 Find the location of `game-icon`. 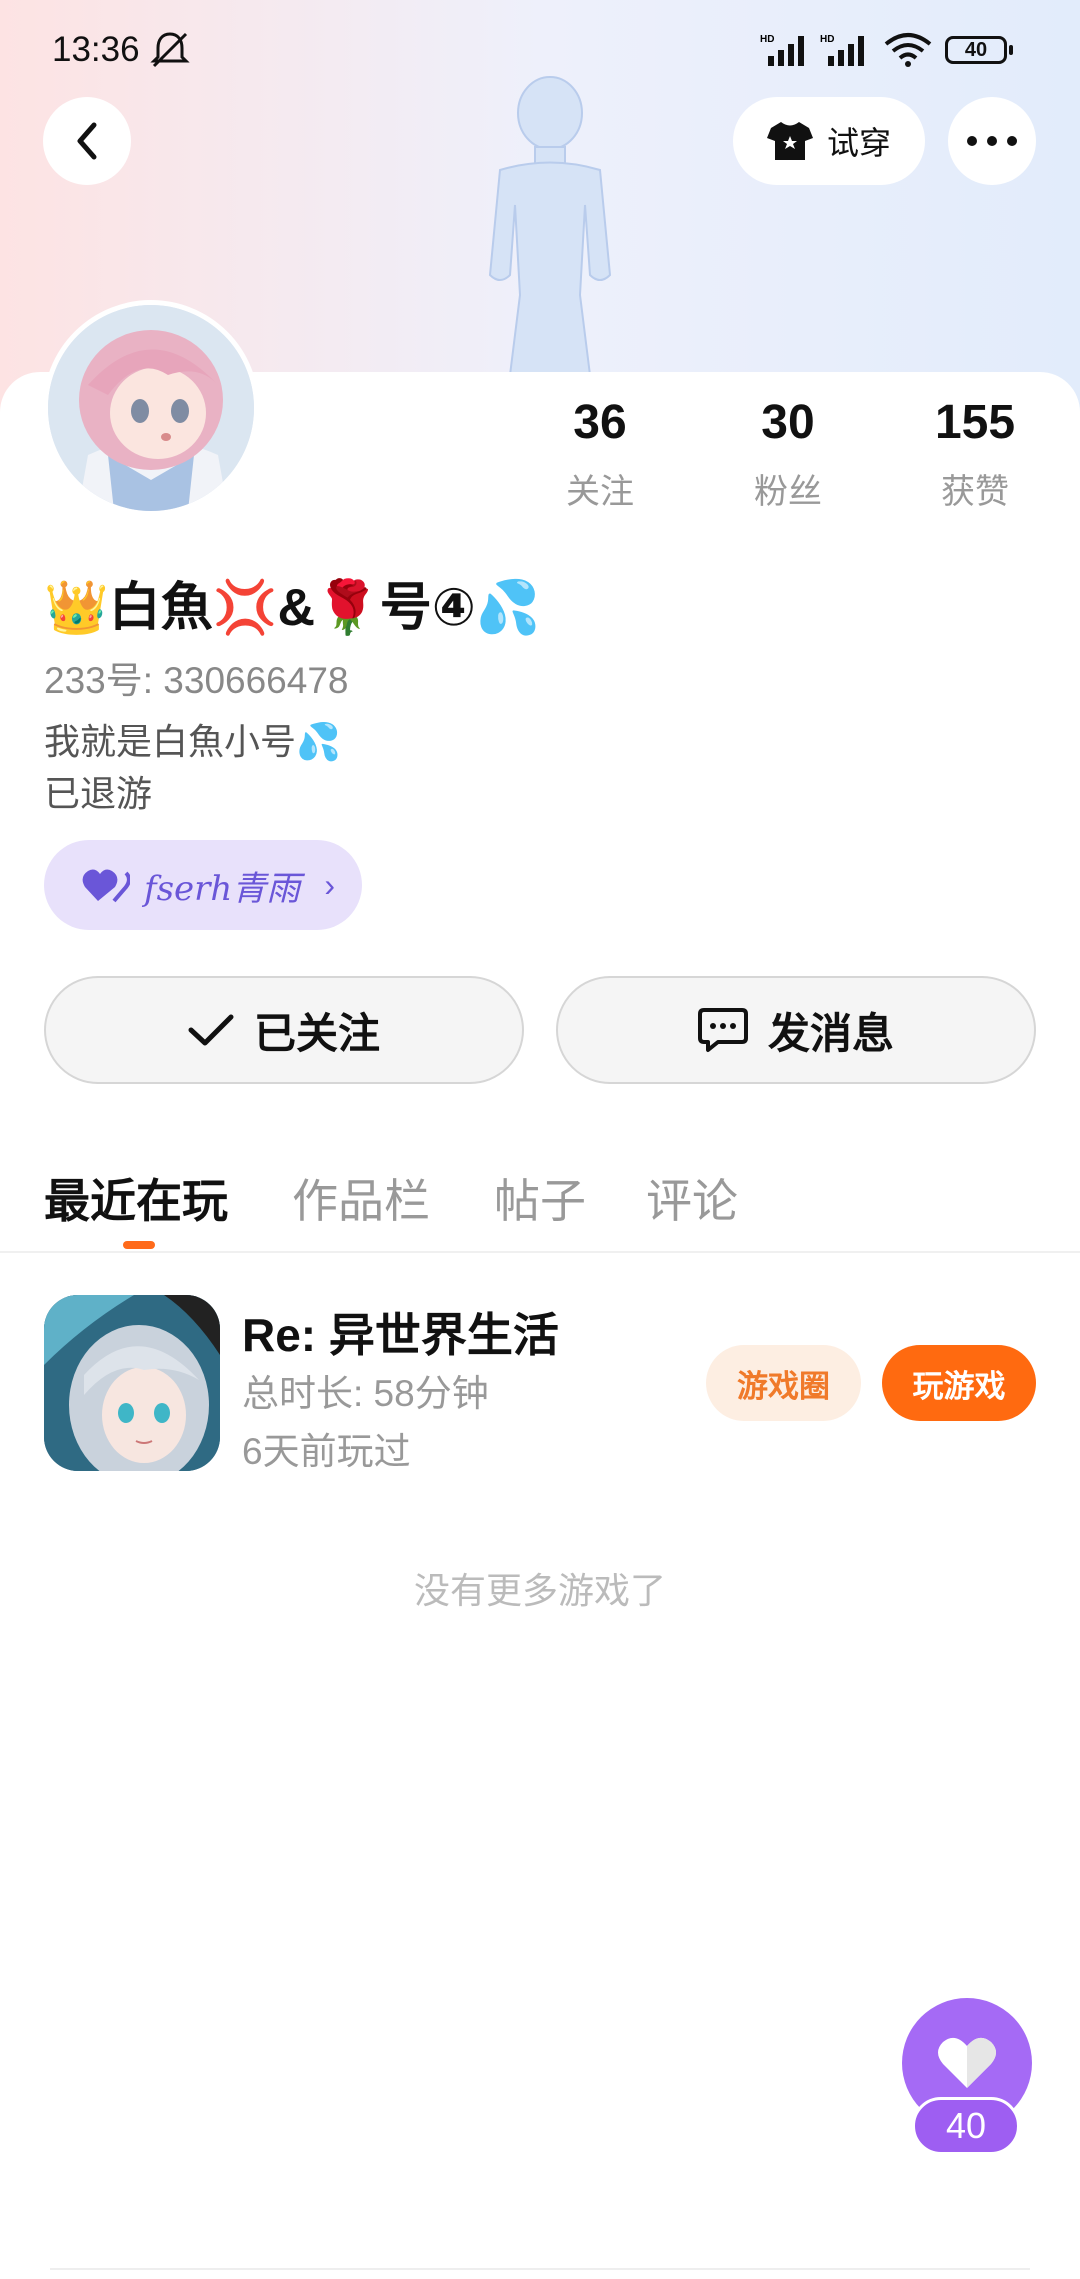

game-icon is located at coordinates (132, 1383).